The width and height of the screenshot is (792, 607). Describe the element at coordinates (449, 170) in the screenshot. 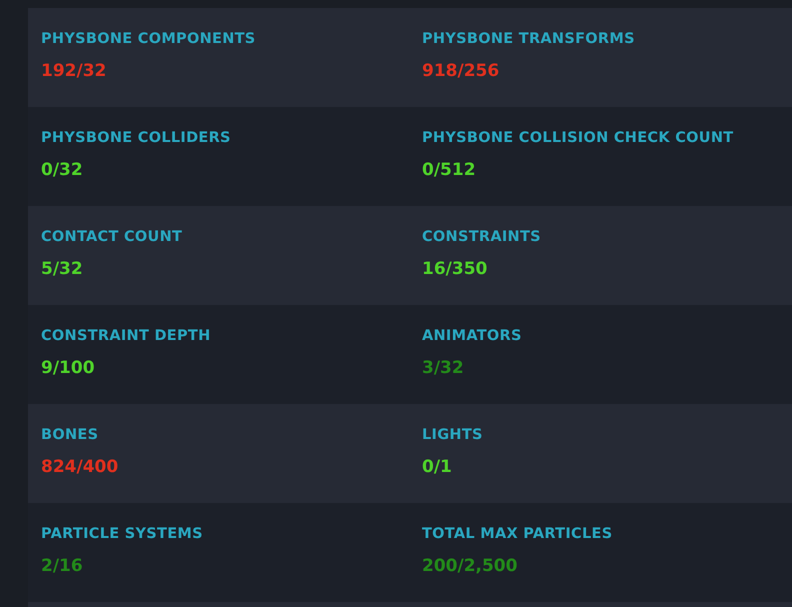

I see `stat-value: 0/512` at that location.